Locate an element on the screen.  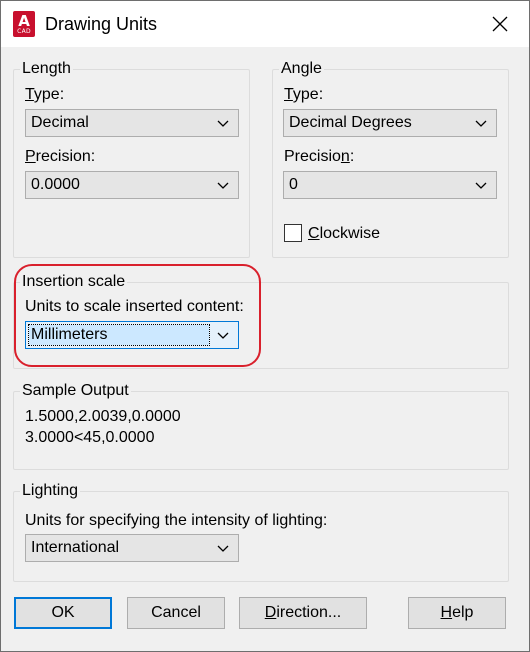
angle-precision-label: Precision: is located at coordinates (319, 156).